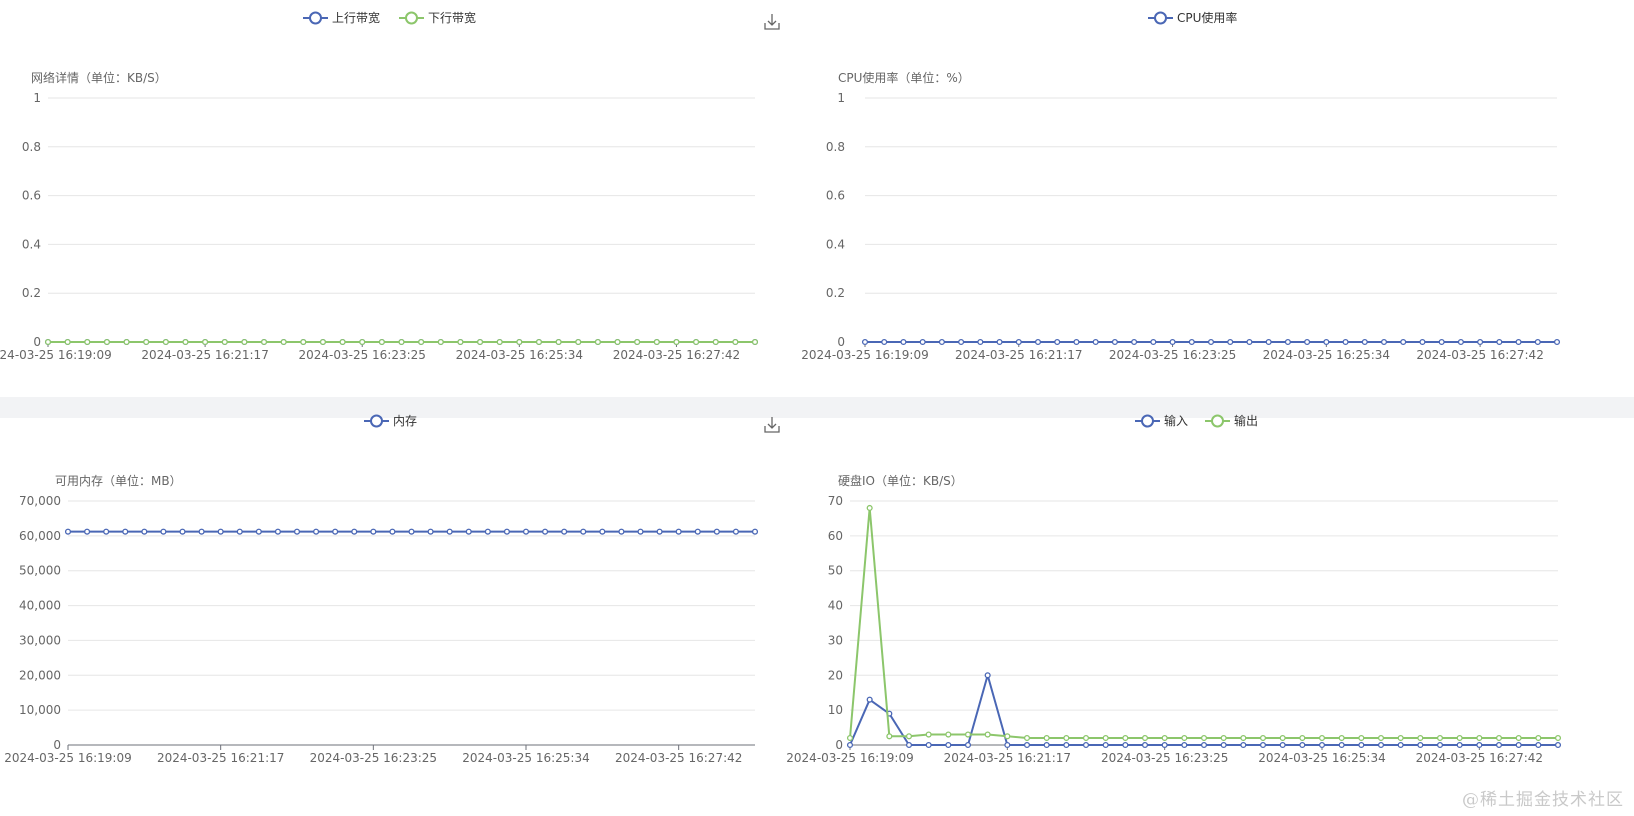 Image resolution: width=1634 pixels, height=816 pixels. What do you see at coordinates (31, 244) in the screenshot?
I see `y-tick-label: 0.4` at bounding box center [31, 244].